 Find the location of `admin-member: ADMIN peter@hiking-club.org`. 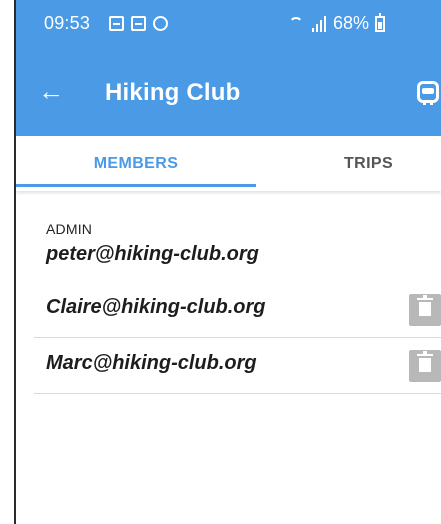

admin-member: ADMIN peter@hiking-club.org is located at coordinates (237, 245).